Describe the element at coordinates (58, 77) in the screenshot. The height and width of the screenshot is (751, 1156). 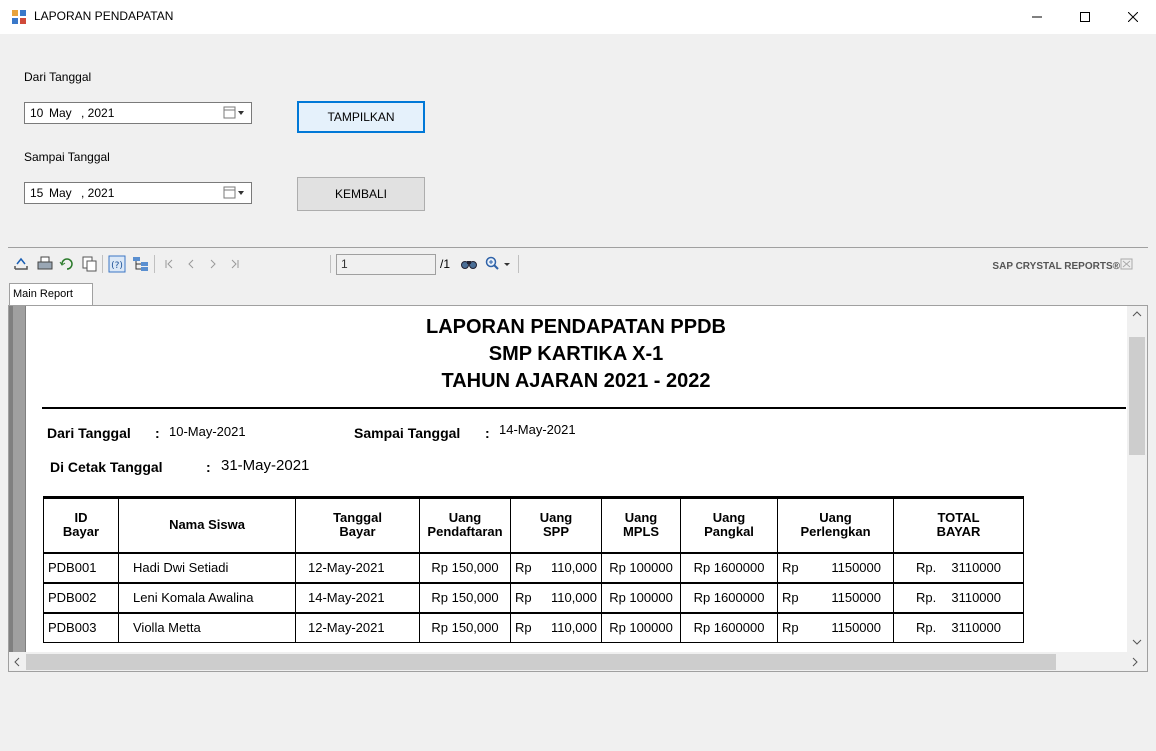
I see `dari-tanggal-label: Dari Tanggal` at that location.